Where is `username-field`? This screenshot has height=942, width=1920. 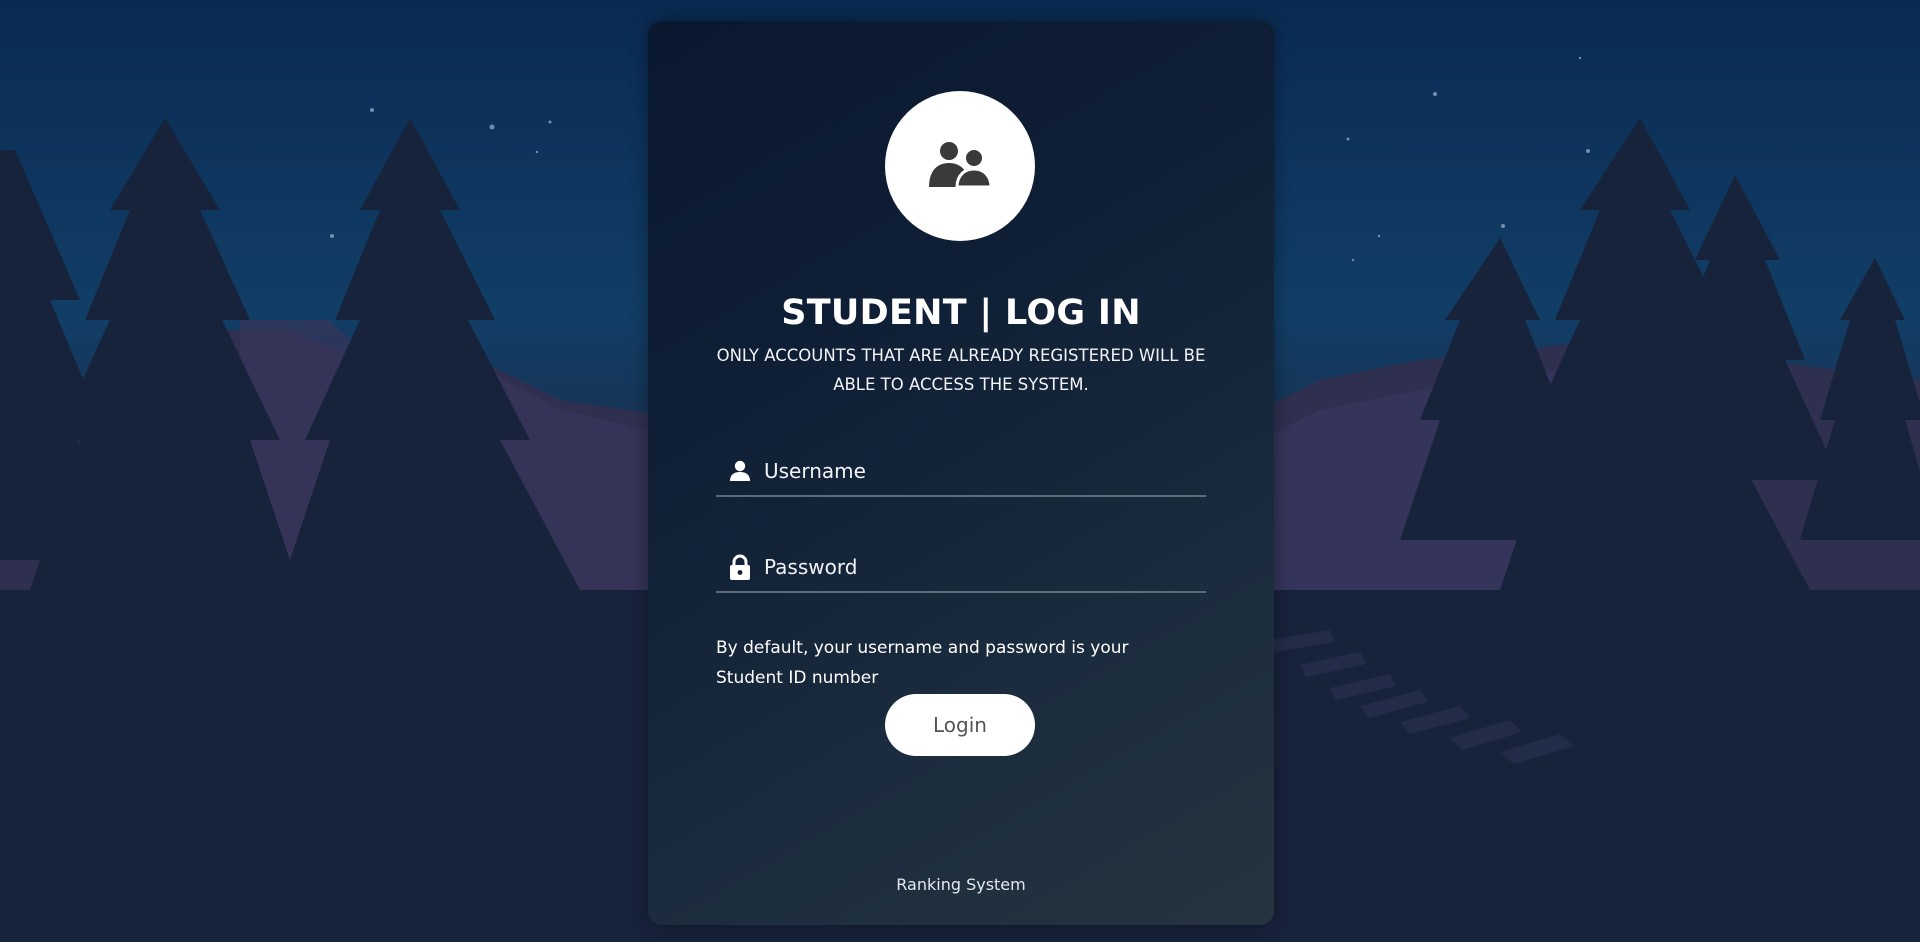
username-field is located at coordinates (961, 472).